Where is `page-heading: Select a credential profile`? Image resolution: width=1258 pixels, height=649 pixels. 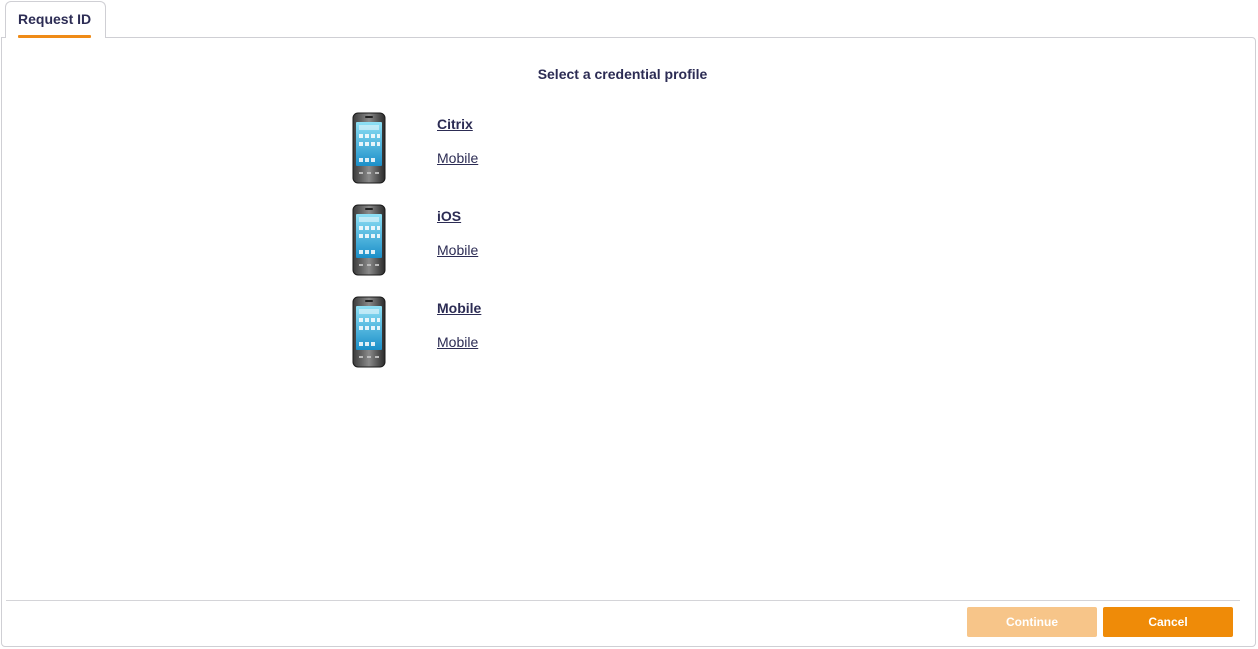
page-heading: Select a credential profile is located at coordinates (622, 74).